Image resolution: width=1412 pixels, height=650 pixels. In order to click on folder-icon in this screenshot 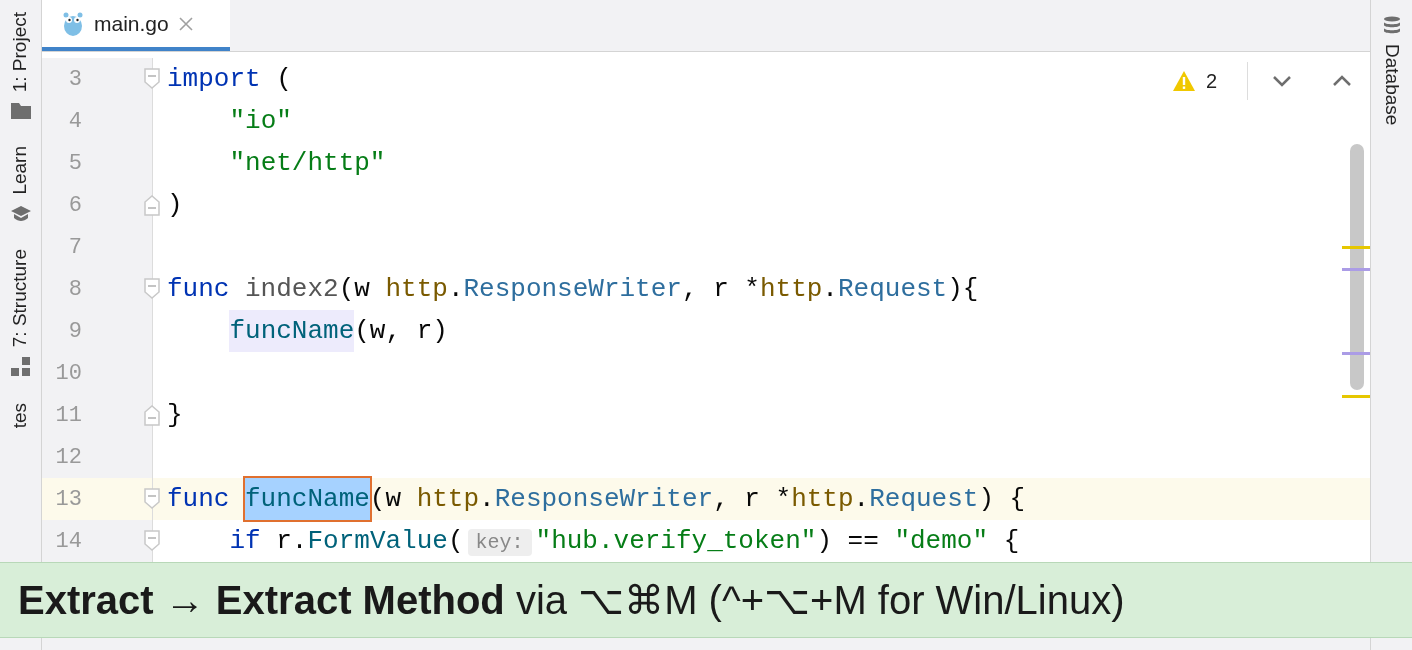, I will do `click(20, 111)`.